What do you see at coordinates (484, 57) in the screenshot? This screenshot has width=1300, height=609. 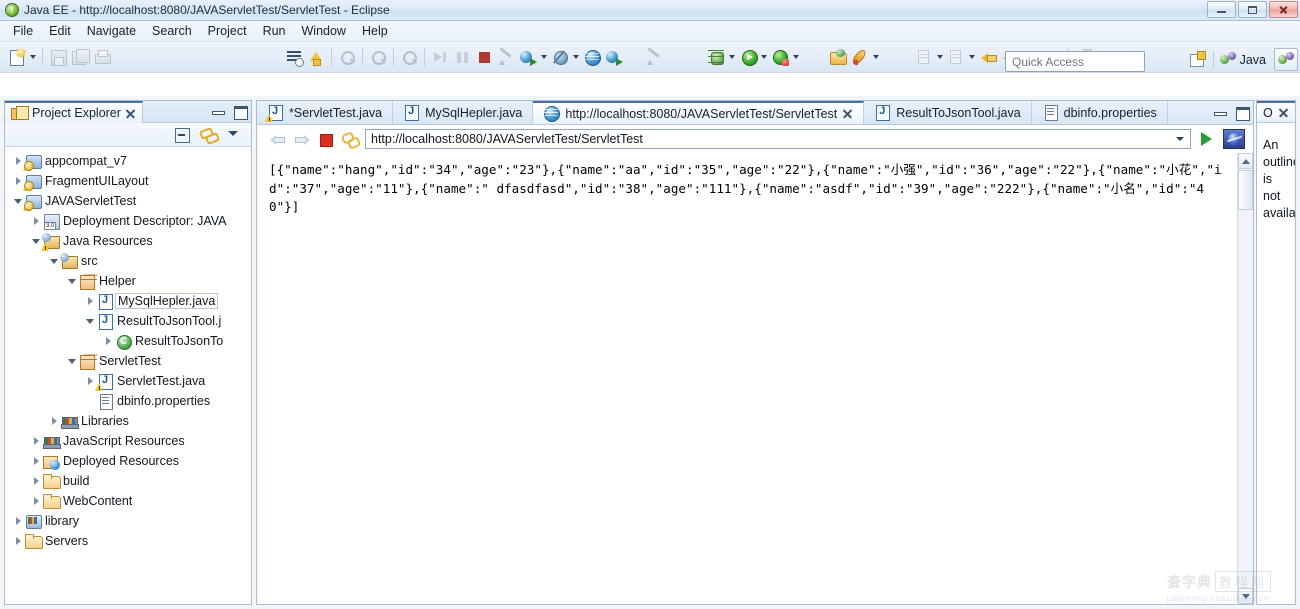 I see `terminate-button` at bounding box center [484, 57].